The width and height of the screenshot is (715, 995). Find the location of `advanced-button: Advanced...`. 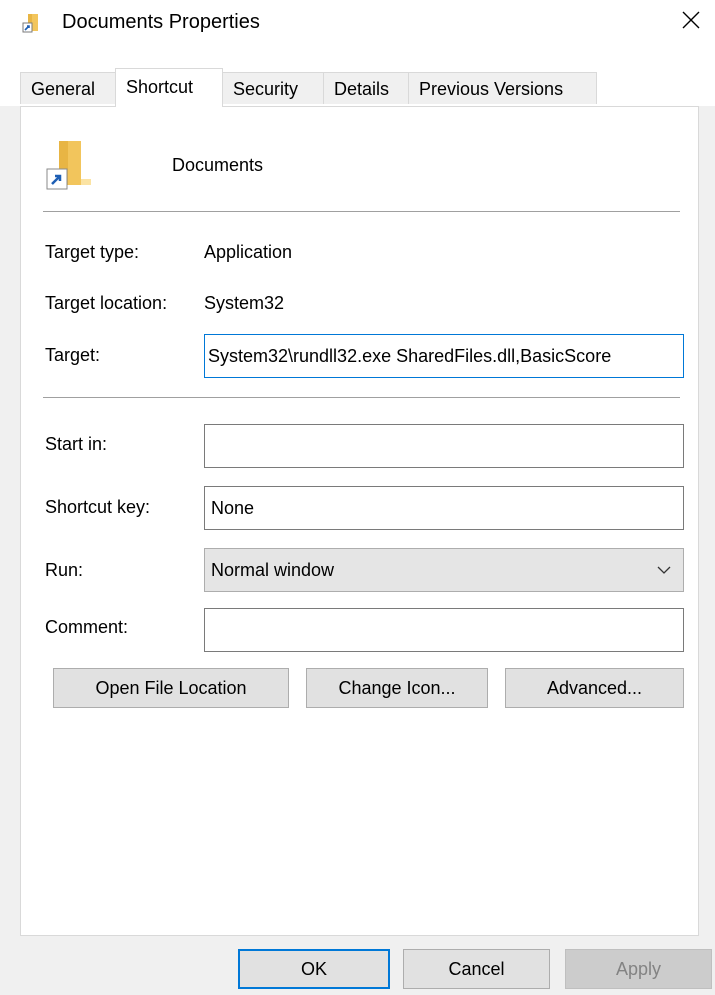

advanced-button: Advanced... is located at coordinates (594, 688).